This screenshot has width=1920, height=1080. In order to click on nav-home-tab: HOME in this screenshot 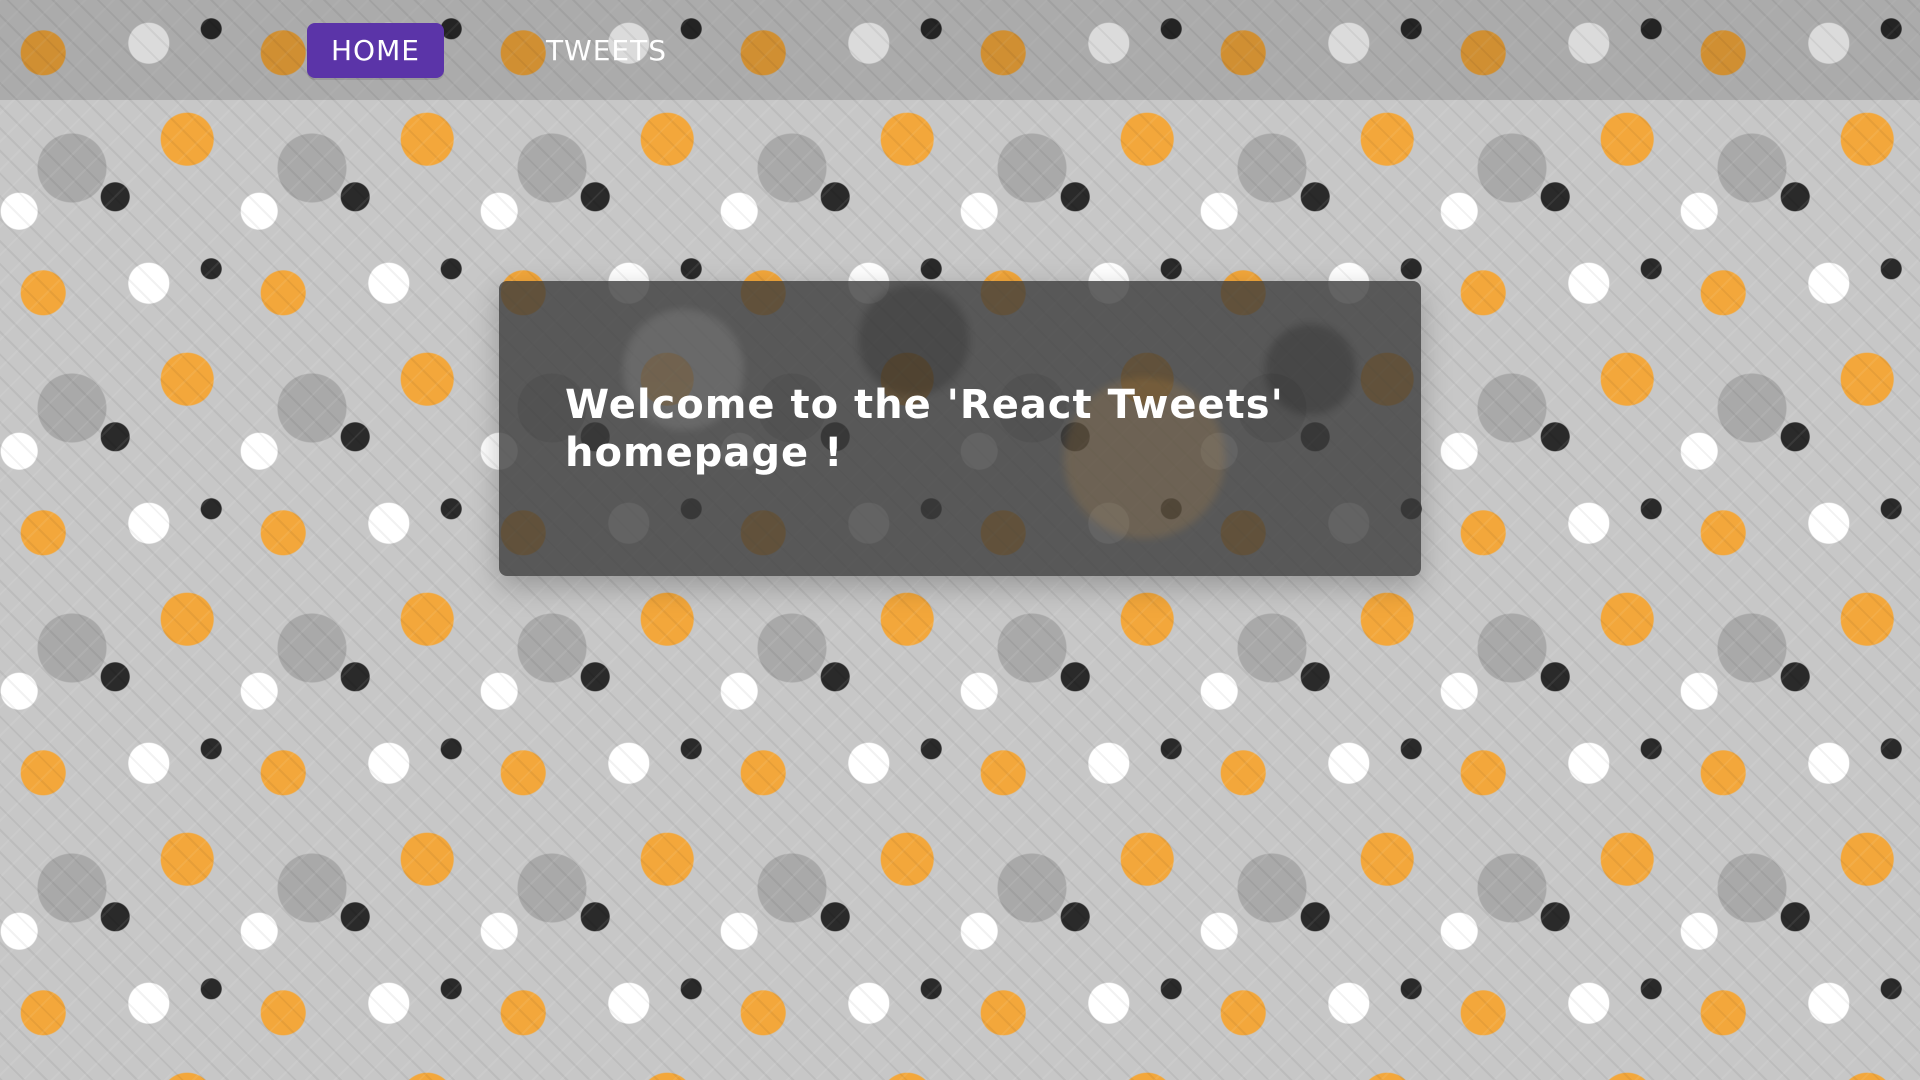, I will do `click(375, 50)`.